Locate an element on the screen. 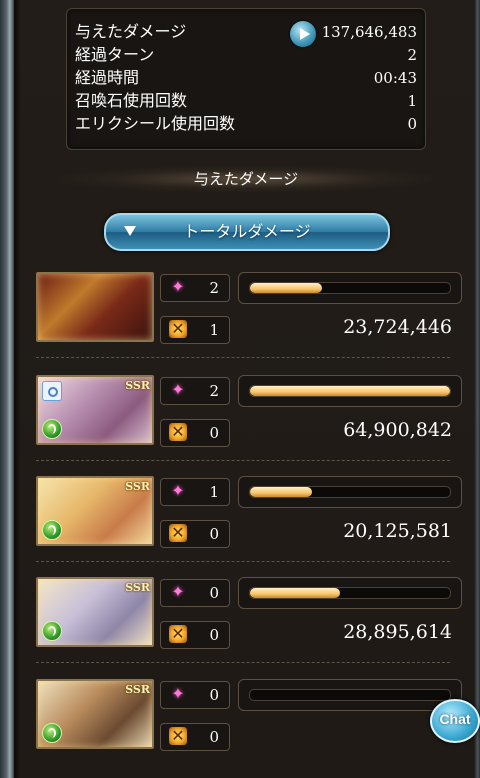  summary-row-elixir-uses: エリクシール使用回数 0 is located at coordinates (246, 124).